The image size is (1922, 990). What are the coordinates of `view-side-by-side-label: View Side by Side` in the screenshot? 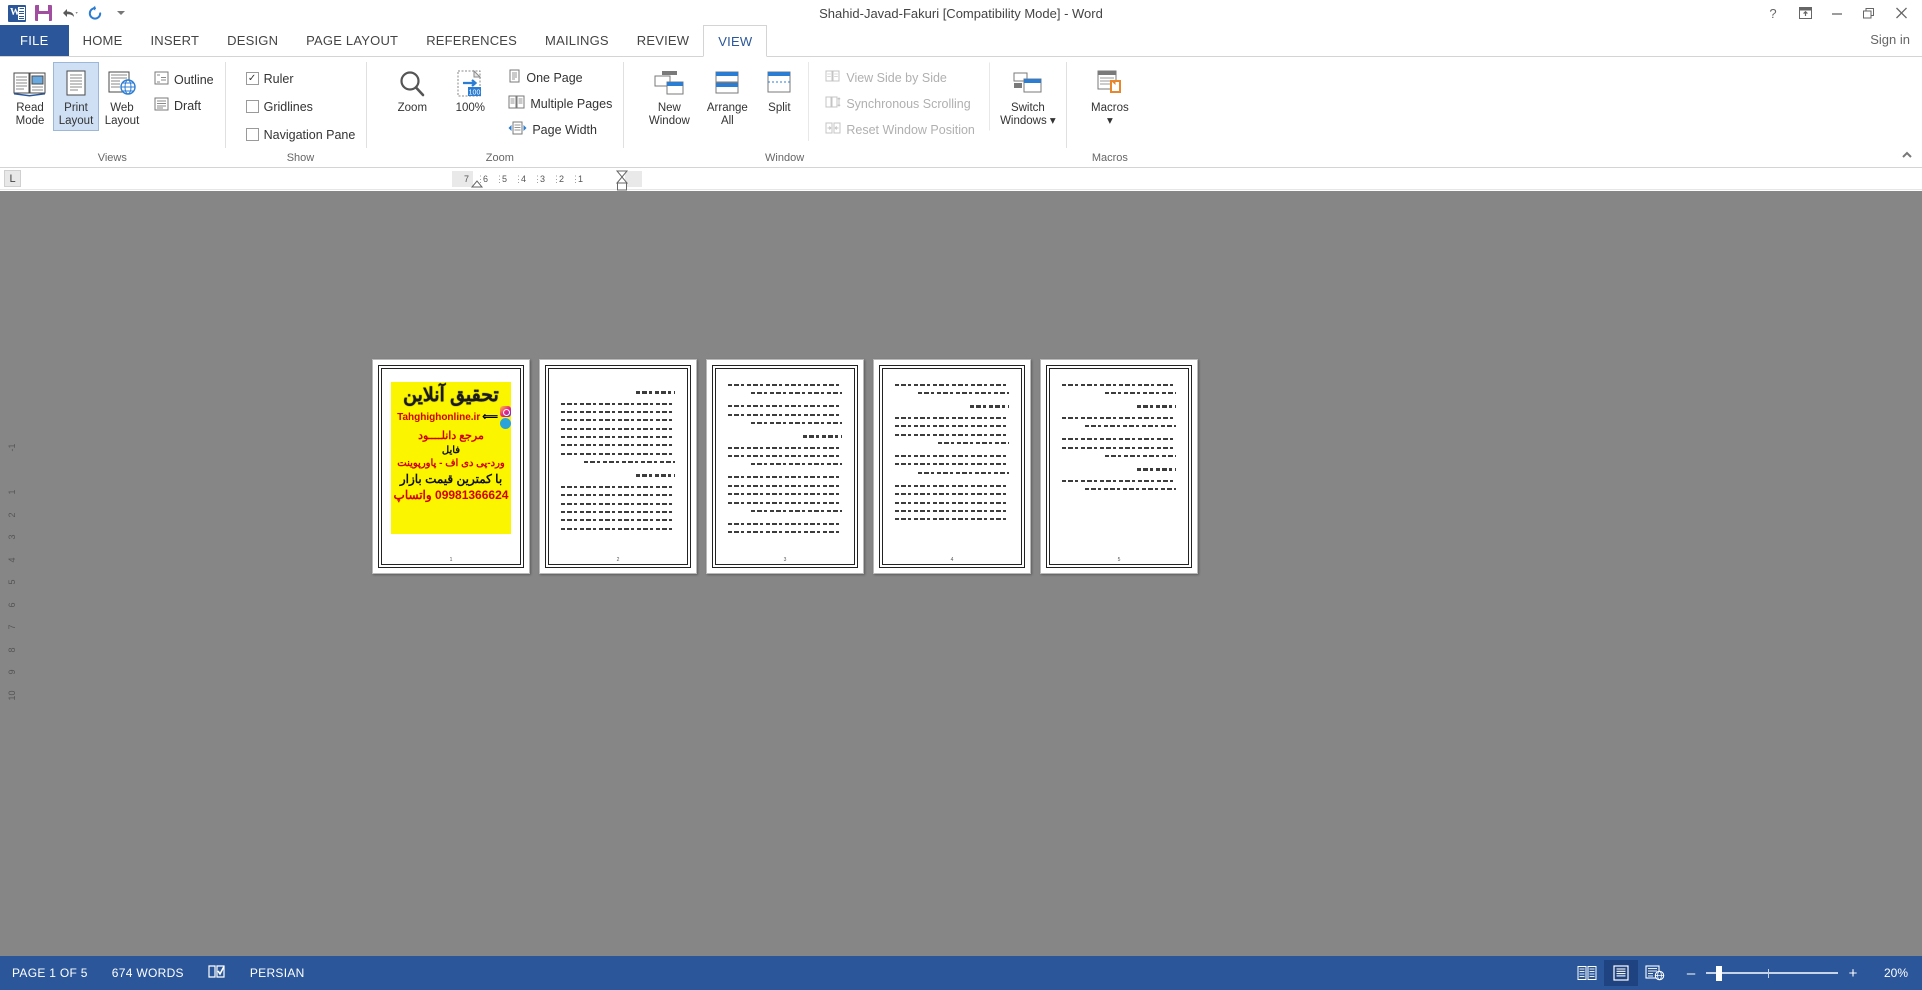 It's located at (896, 77).